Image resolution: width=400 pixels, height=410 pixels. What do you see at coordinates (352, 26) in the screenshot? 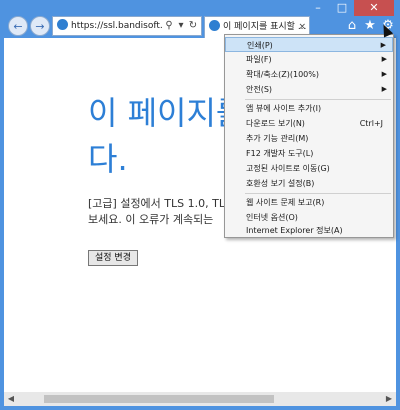
I see `home-icon: ⌂` at bounding box center [352, 26].